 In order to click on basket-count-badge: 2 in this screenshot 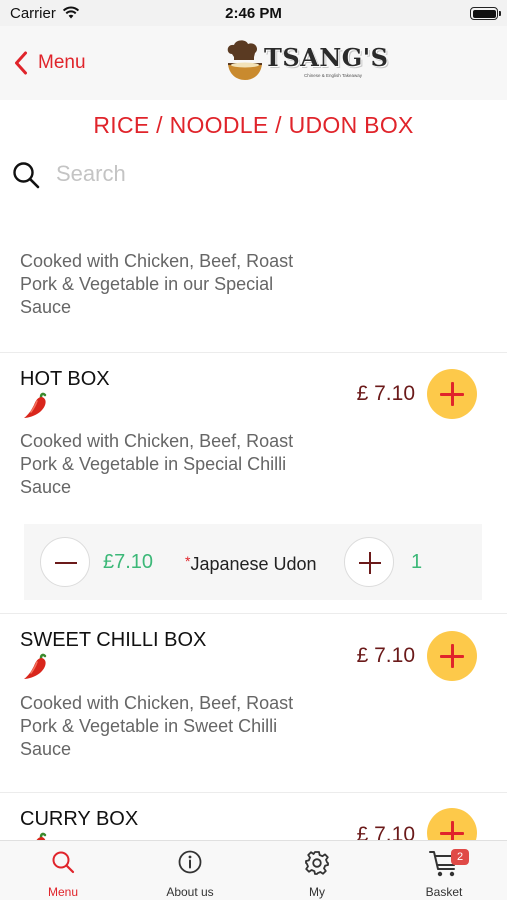, I will do `click(460, 857)`.